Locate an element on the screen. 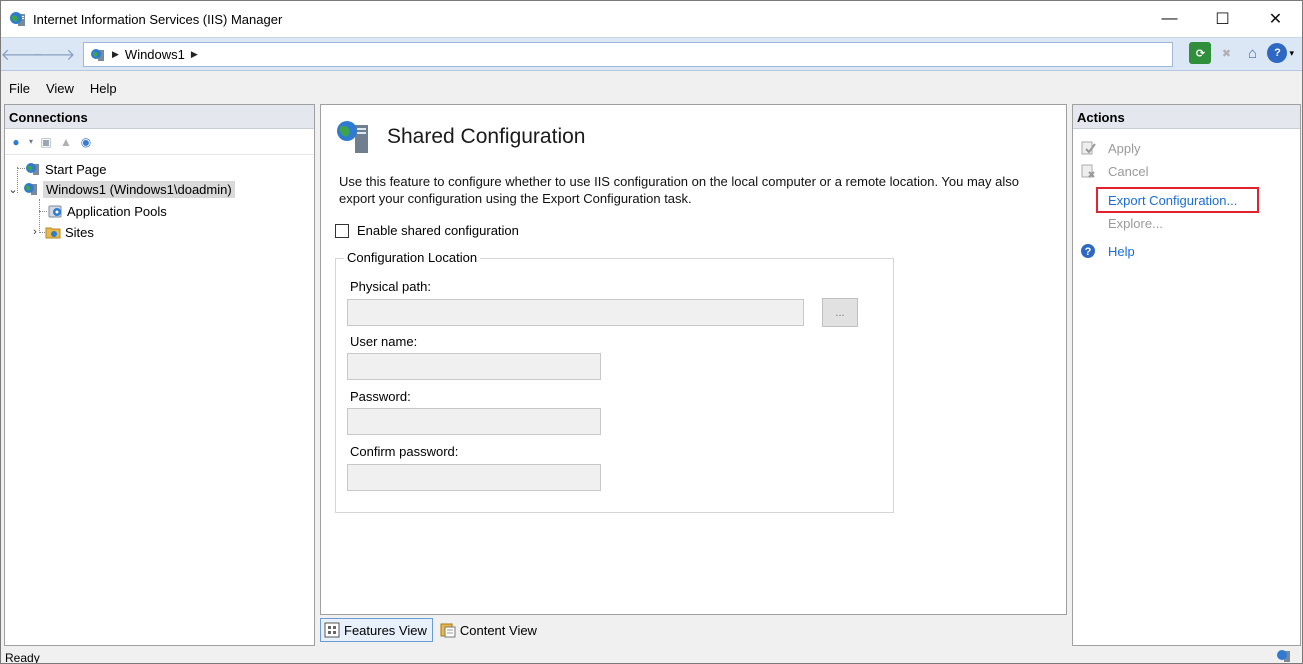 This screenshot has width=1303, height=664. close-button: ✕ is located at coordinates (1275, 19).